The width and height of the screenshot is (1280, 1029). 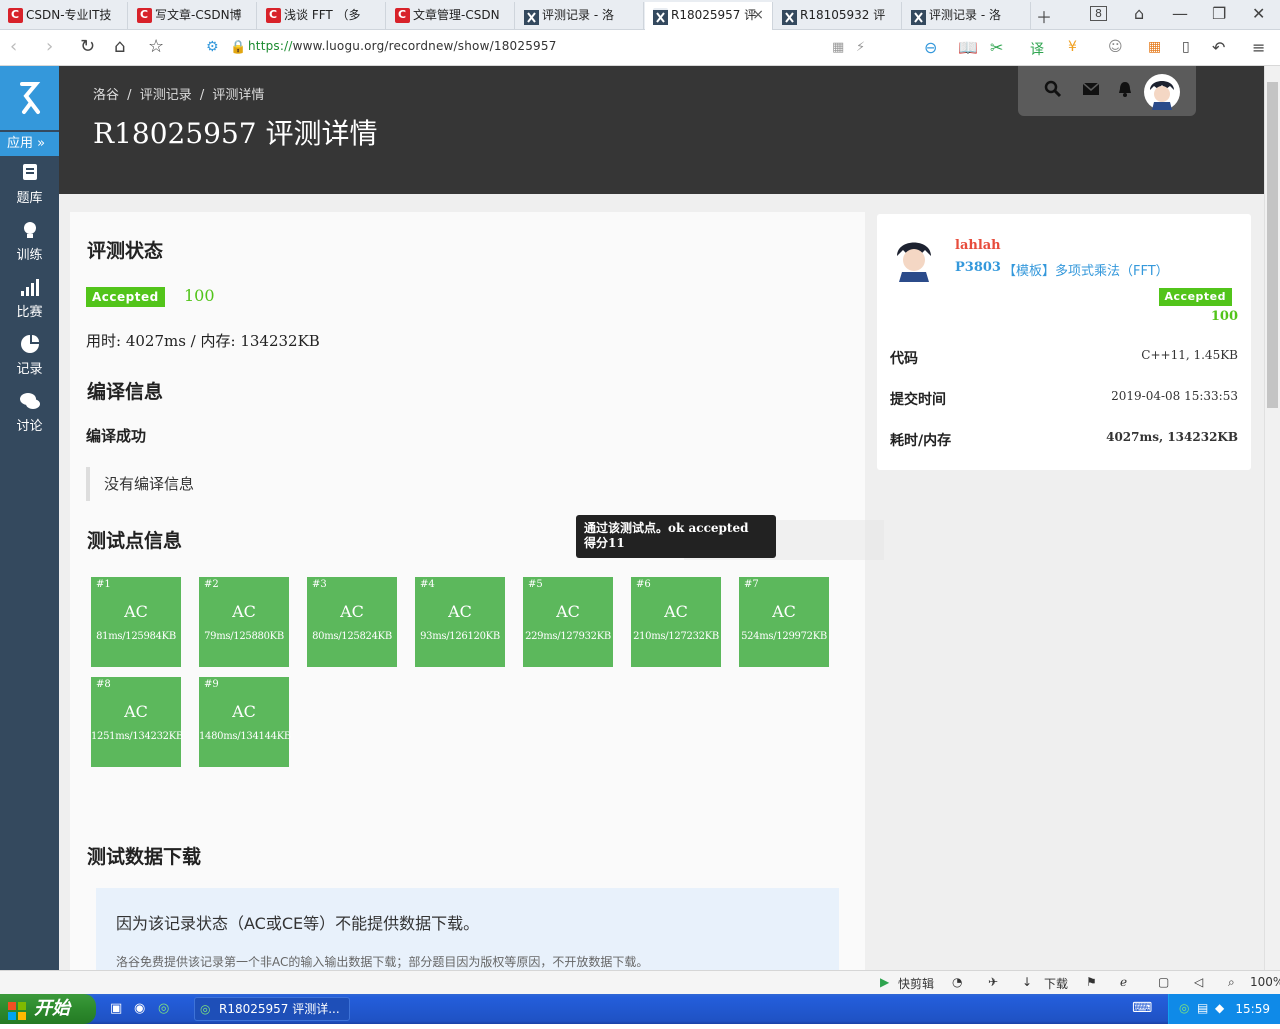 I want to click on page-title: R18025957 评测详情, so click(x=235, y=133).